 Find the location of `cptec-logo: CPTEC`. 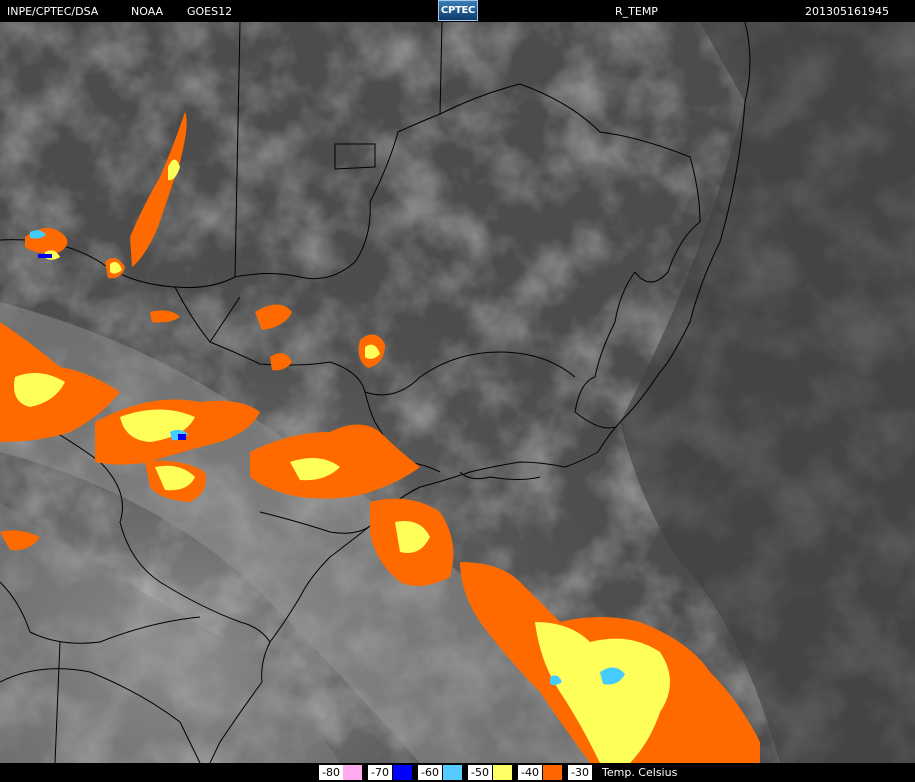

cptec-logo: CPTEC is located at coordinates (458, 10).